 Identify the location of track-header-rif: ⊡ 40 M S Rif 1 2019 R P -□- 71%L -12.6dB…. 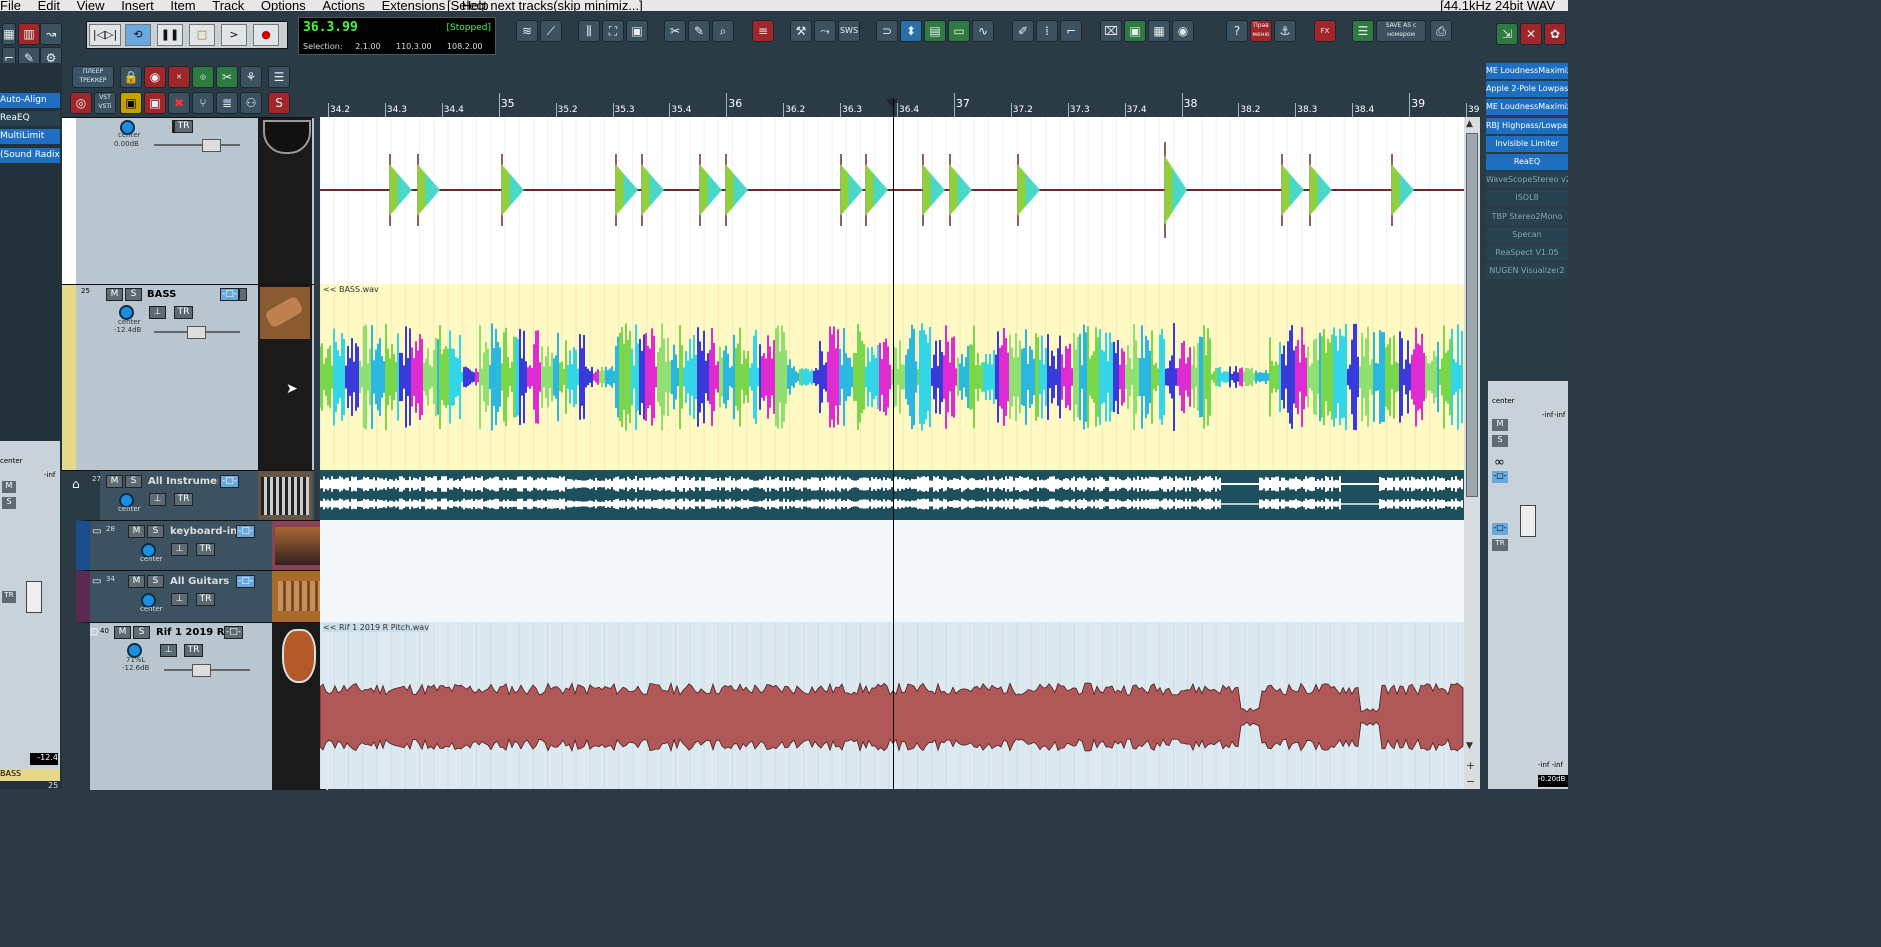
(202, 706).